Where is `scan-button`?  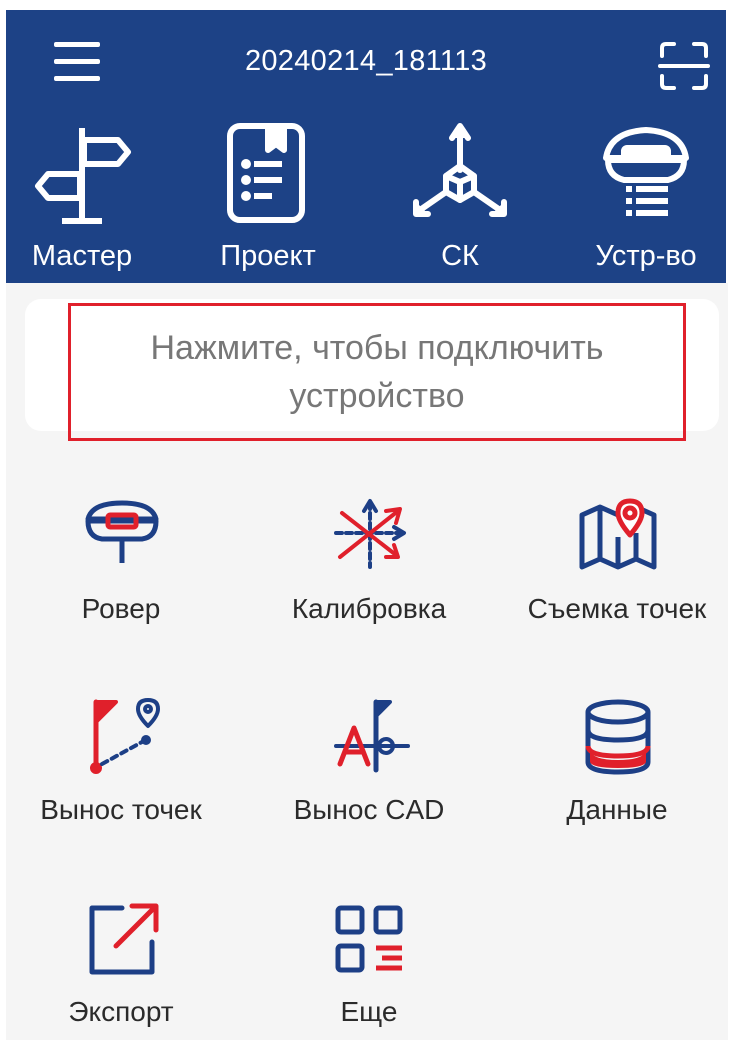
scan-button is located at coordinates (684, 66).